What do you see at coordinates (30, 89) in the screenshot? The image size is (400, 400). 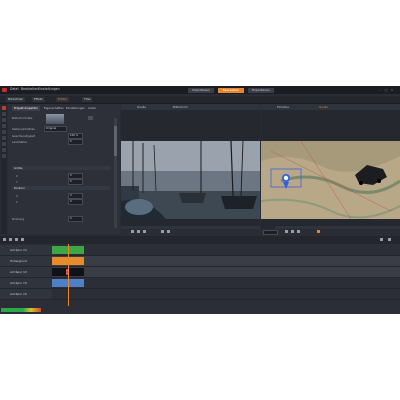 I see `menu-item-bearbeiten: Bearbeiten` at bounding box center [30, 89].